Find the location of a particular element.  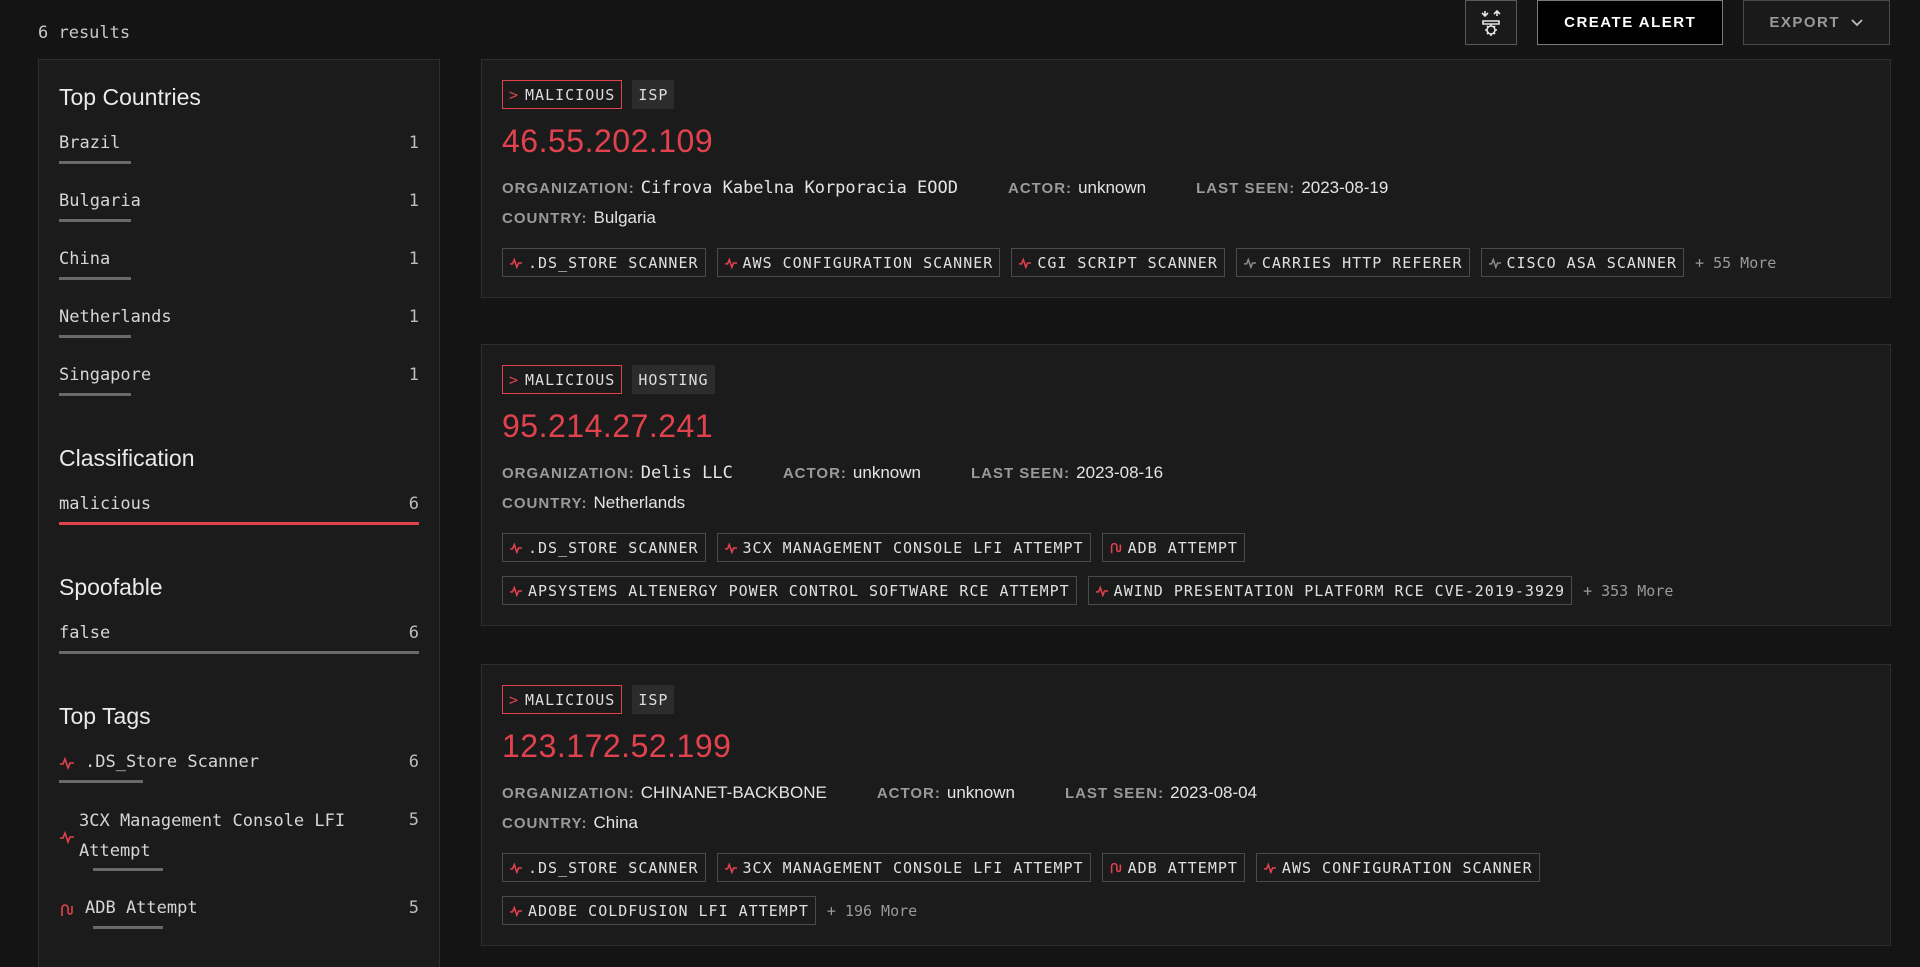

bot-settings-button is located at coordinates (1491, 22).